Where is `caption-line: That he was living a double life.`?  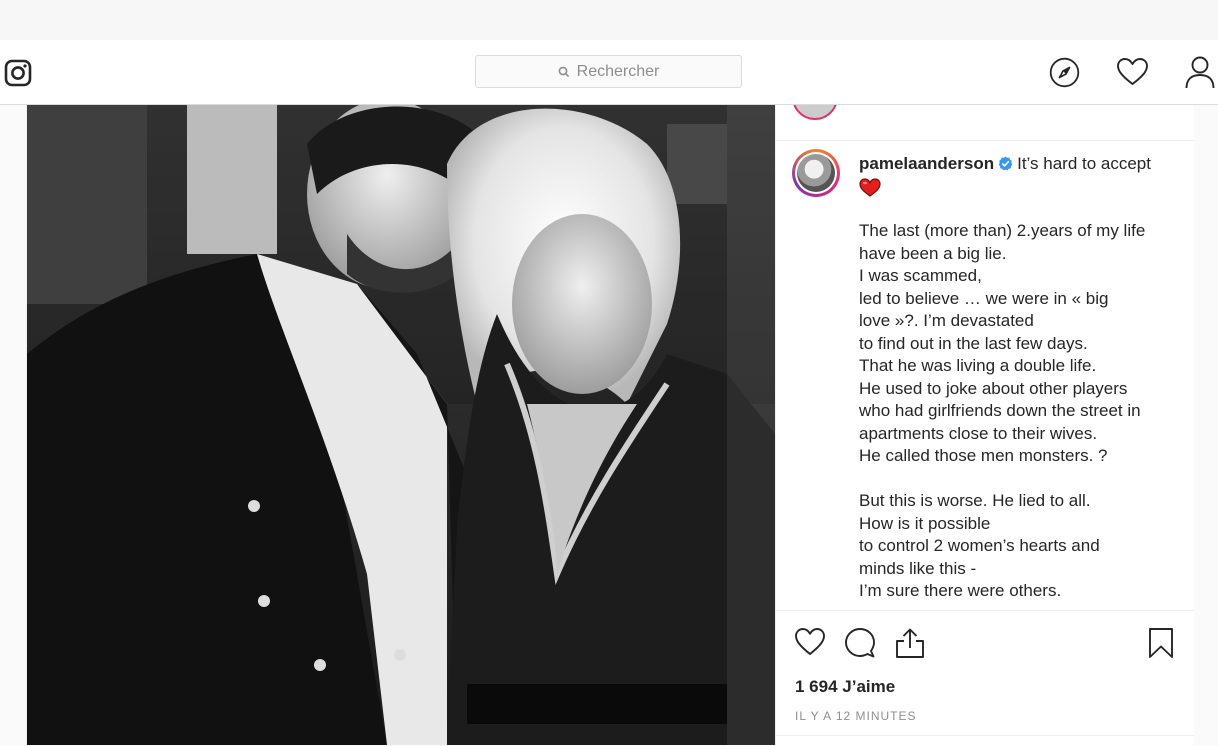
caption-line: That he was living a double life. is located at coordinates (978, 365).